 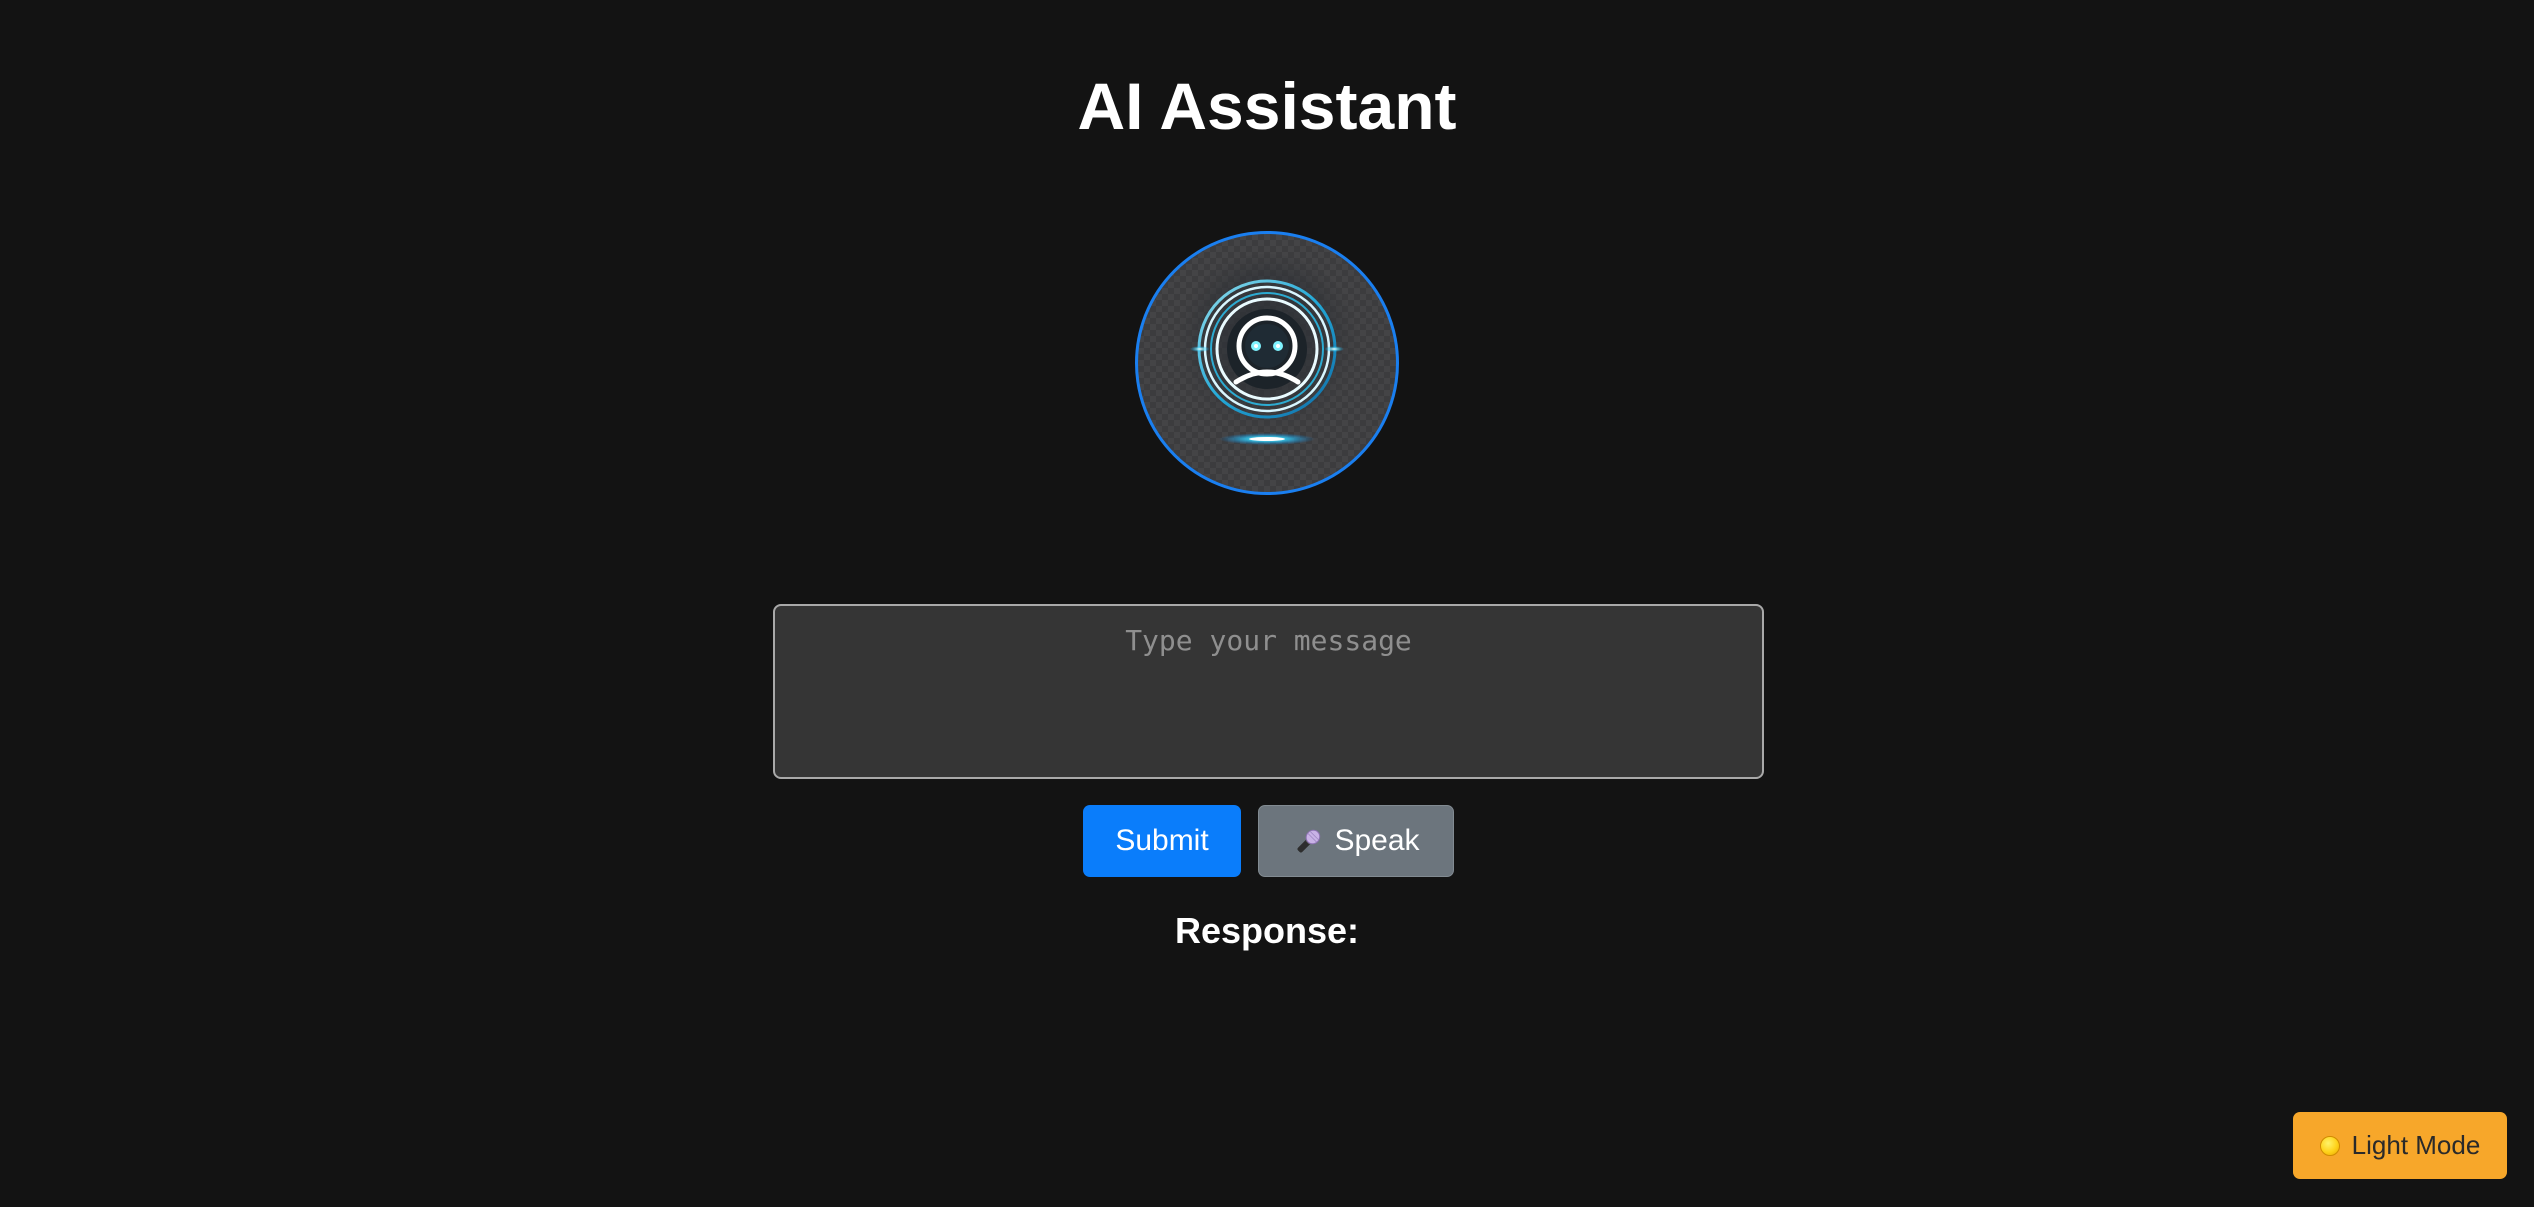 I want to click on assistant-avatar, so click(x=1267, y=363).